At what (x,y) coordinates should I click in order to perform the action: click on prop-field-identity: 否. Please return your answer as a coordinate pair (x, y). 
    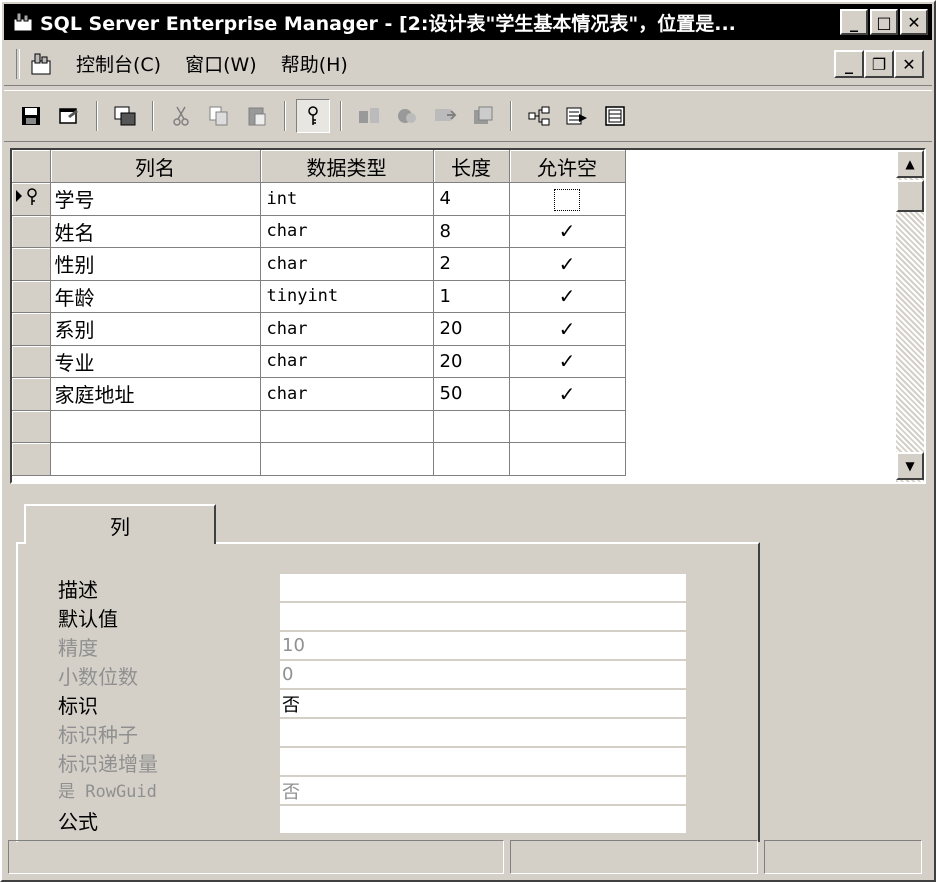
    Looking at the image, I should click on (483, 704).